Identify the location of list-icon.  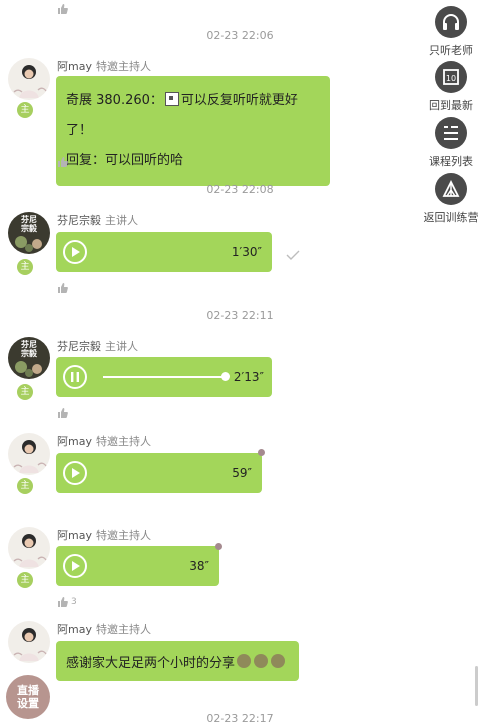
(451, 133).